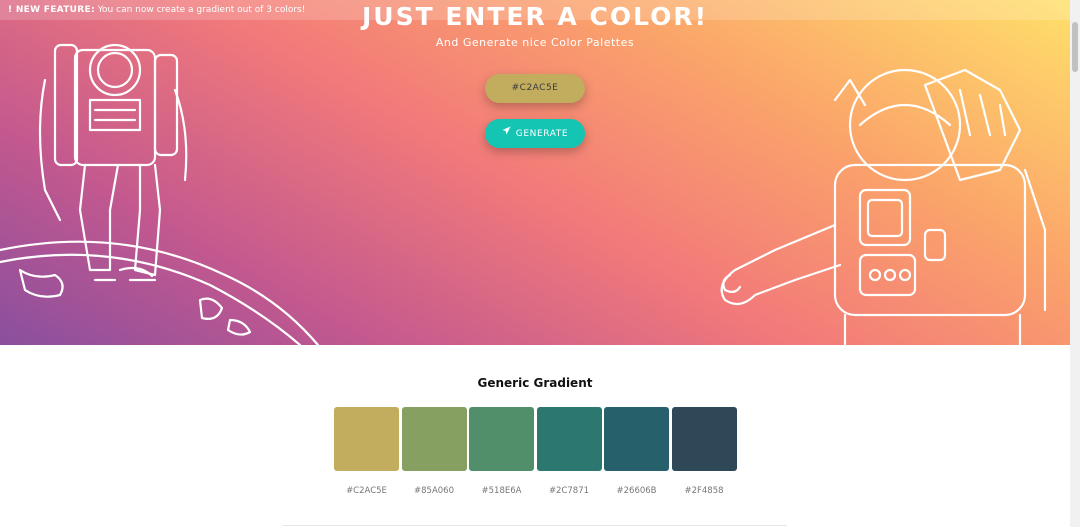  What do you see at coordinates (506, 133) in the screenshot?
I see `paper-plane-icon` at bounding box center [506, 133].